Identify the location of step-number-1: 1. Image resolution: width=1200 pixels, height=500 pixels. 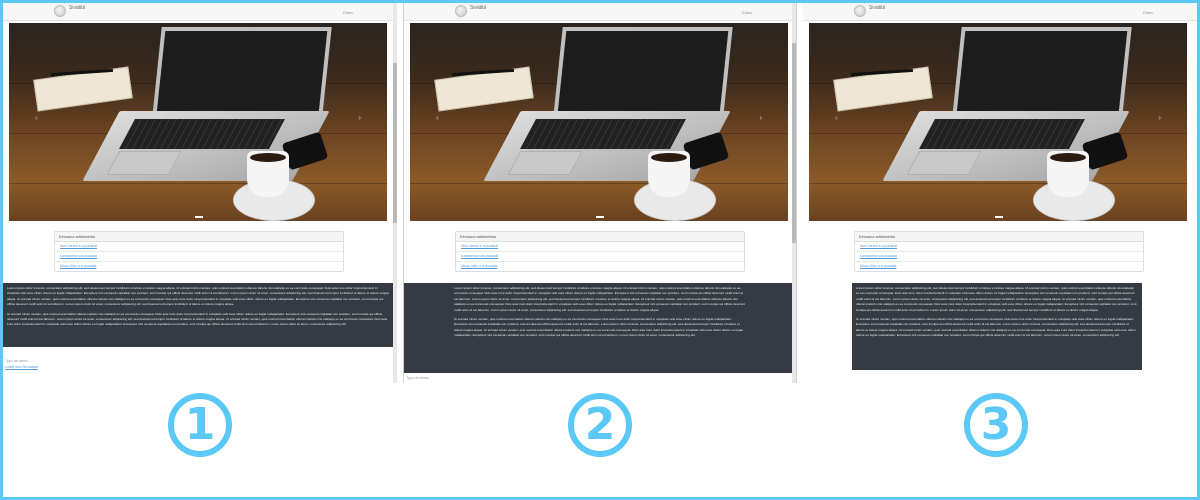
(200, 425).